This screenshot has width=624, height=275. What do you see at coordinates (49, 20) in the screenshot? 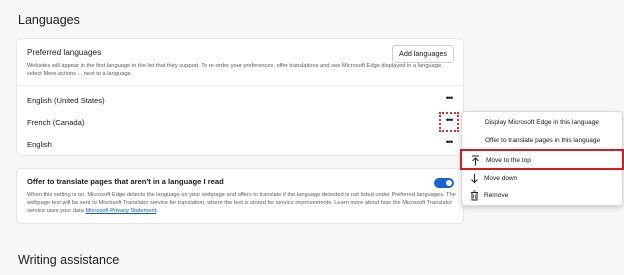
I see `languages-heading: Languages` at bounding box center [49, 20].